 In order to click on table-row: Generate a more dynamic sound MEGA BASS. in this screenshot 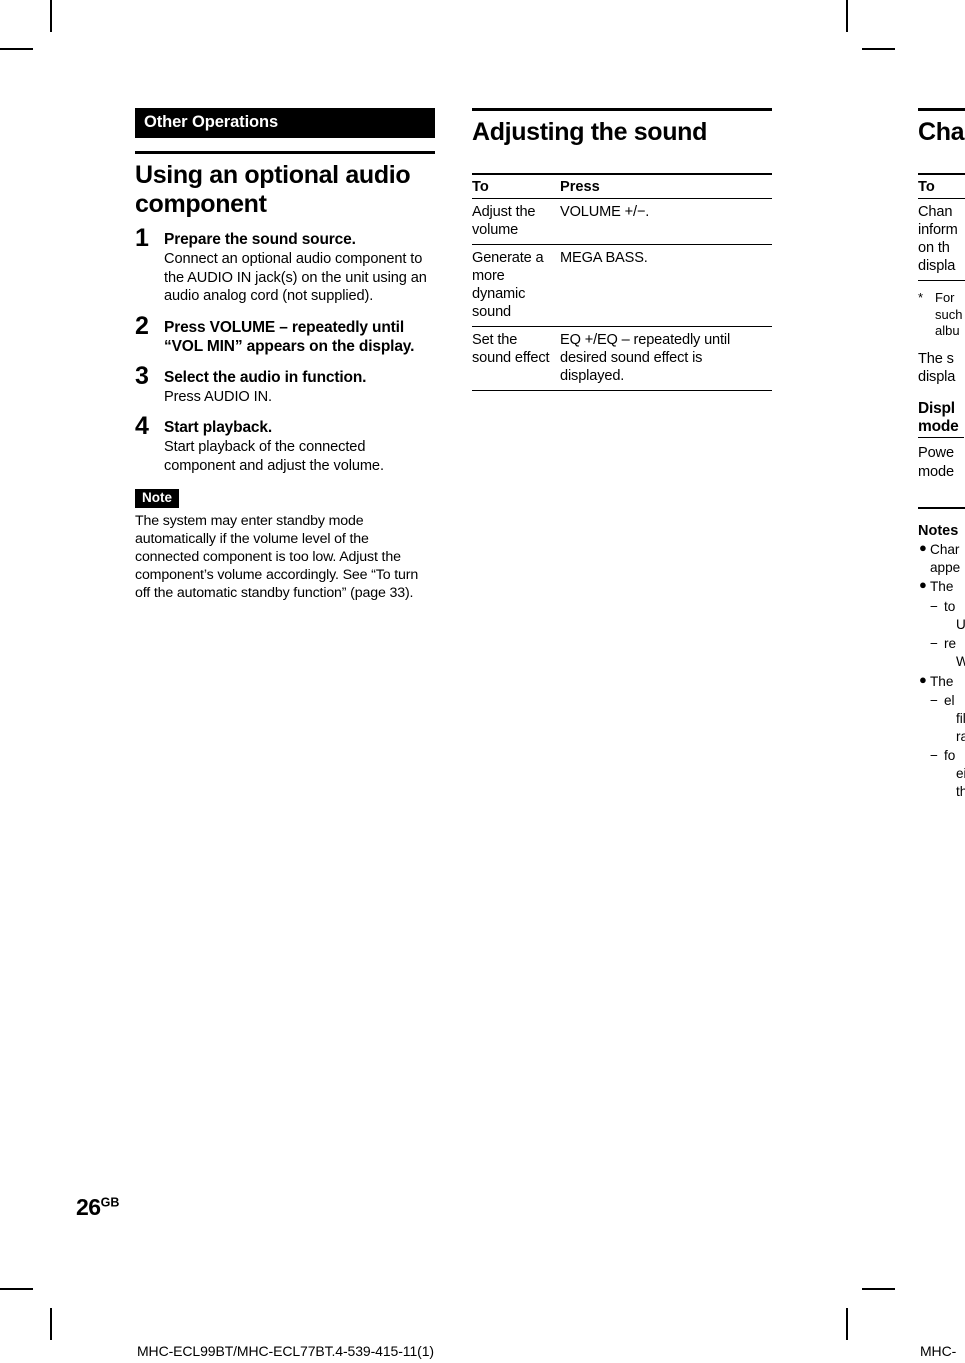, I will do `click(622, 286)`.